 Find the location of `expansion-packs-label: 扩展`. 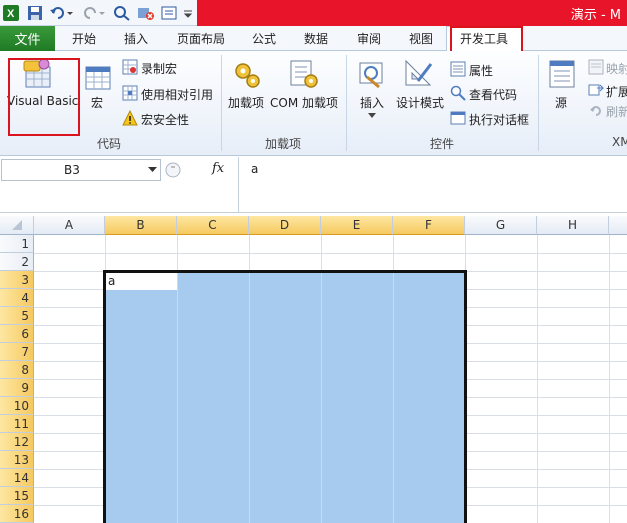

expansion-packs-label: 扩展 is located at coordinates (616, 92).